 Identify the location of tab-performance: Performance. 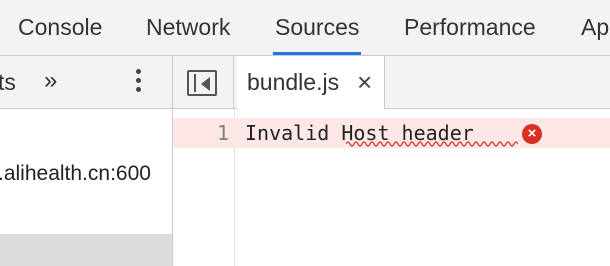
(470, 27).